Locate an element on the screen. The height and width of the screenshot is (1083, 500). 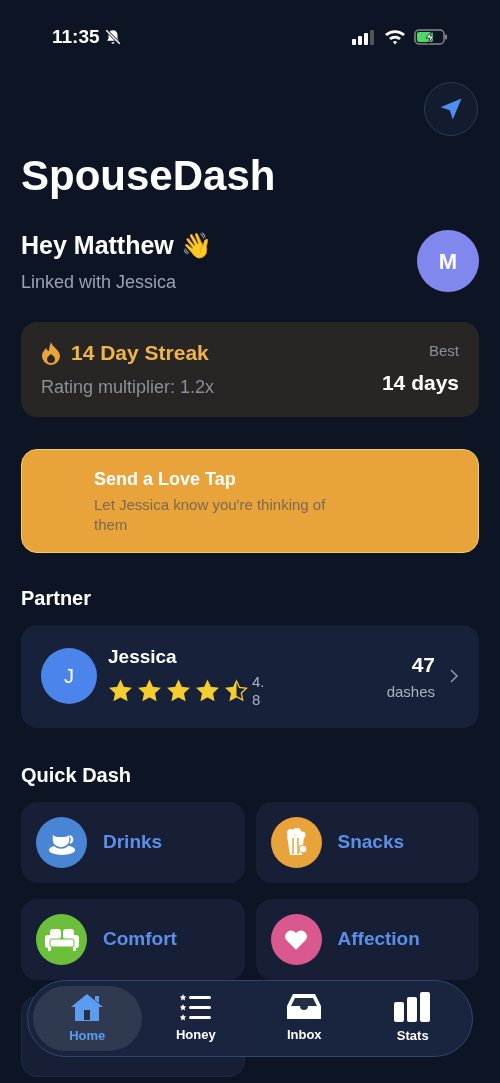
partner-heading: Partner is located at coordinates (57, 598).